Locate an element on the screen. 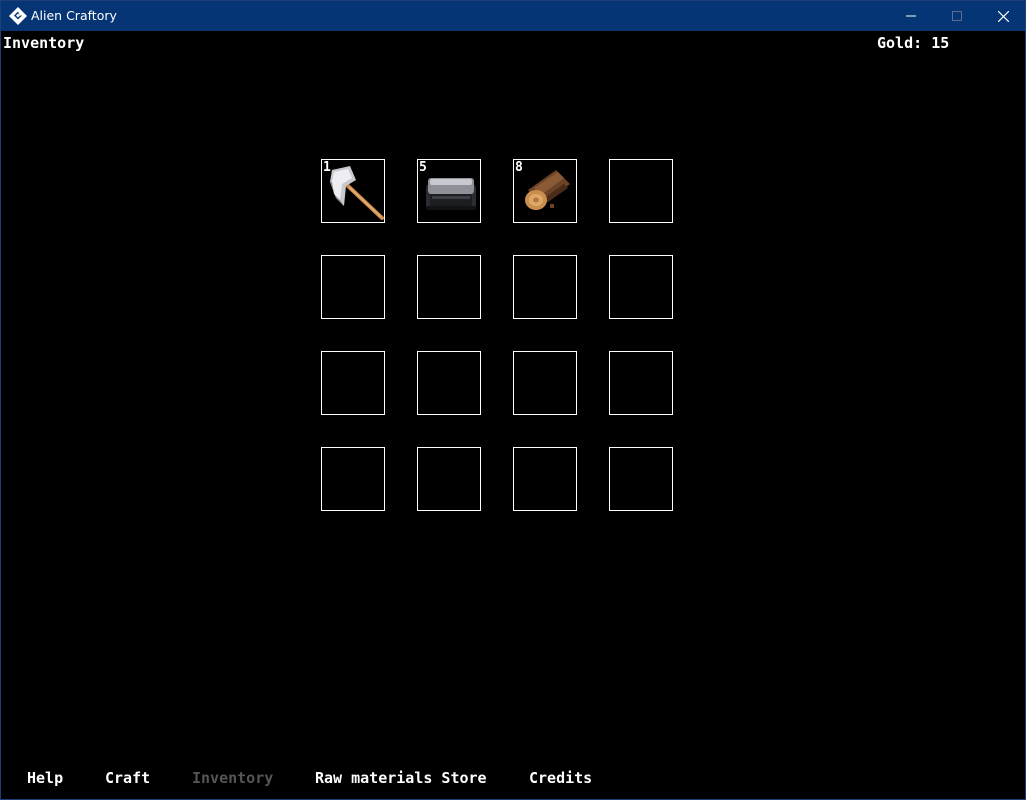  inventory-slot: 8 is located at coordinates (545, 191).